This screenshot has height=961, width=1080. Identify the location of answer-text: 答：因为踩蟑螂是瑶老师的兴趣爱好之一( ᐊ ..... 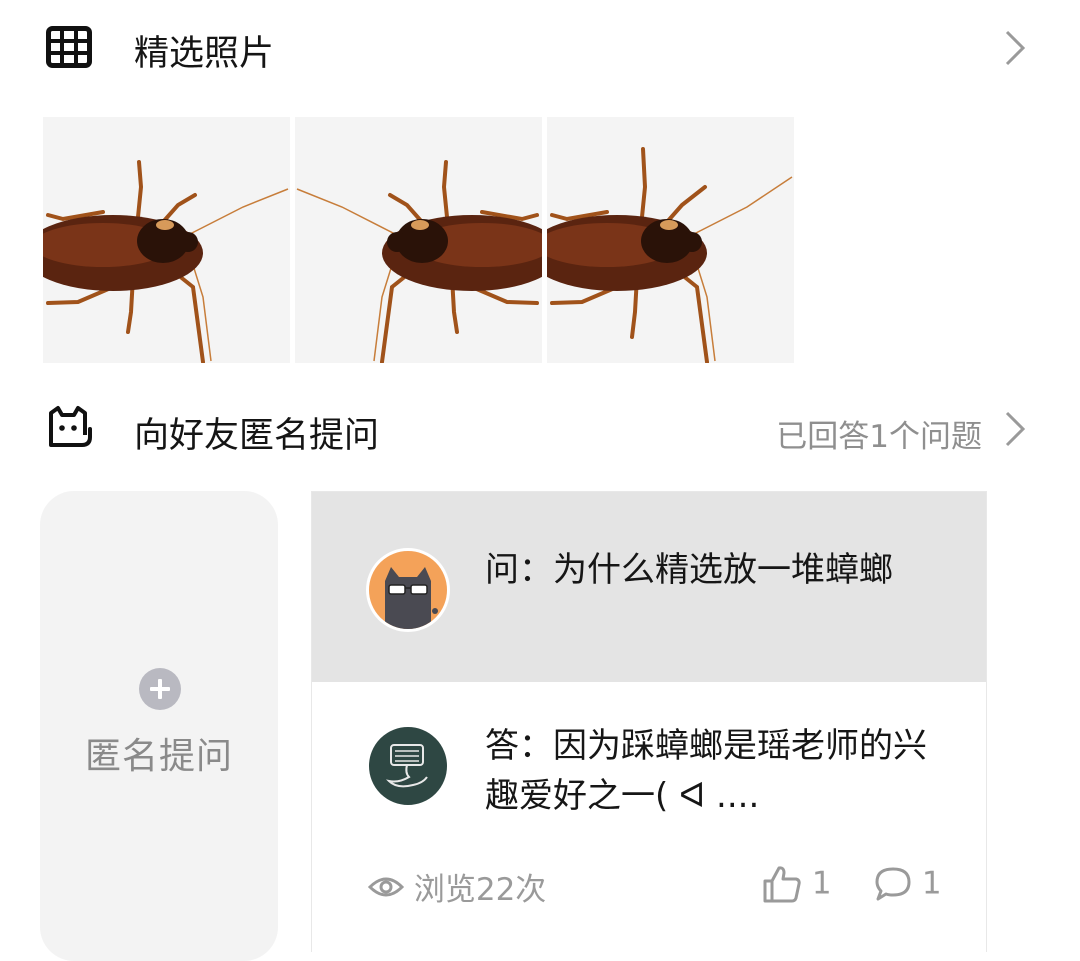
(706, 771).